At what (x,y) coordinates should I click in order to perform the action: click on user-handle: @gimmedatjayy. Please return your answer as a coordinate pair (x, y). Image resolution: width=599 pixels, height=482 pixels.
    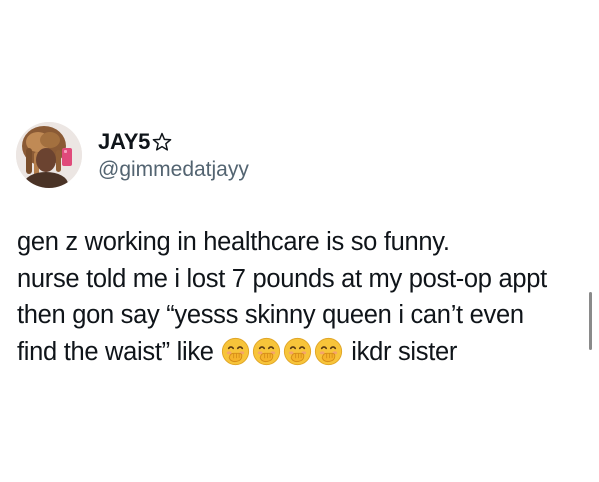
    Looking at the image, I should click on (173, 170).